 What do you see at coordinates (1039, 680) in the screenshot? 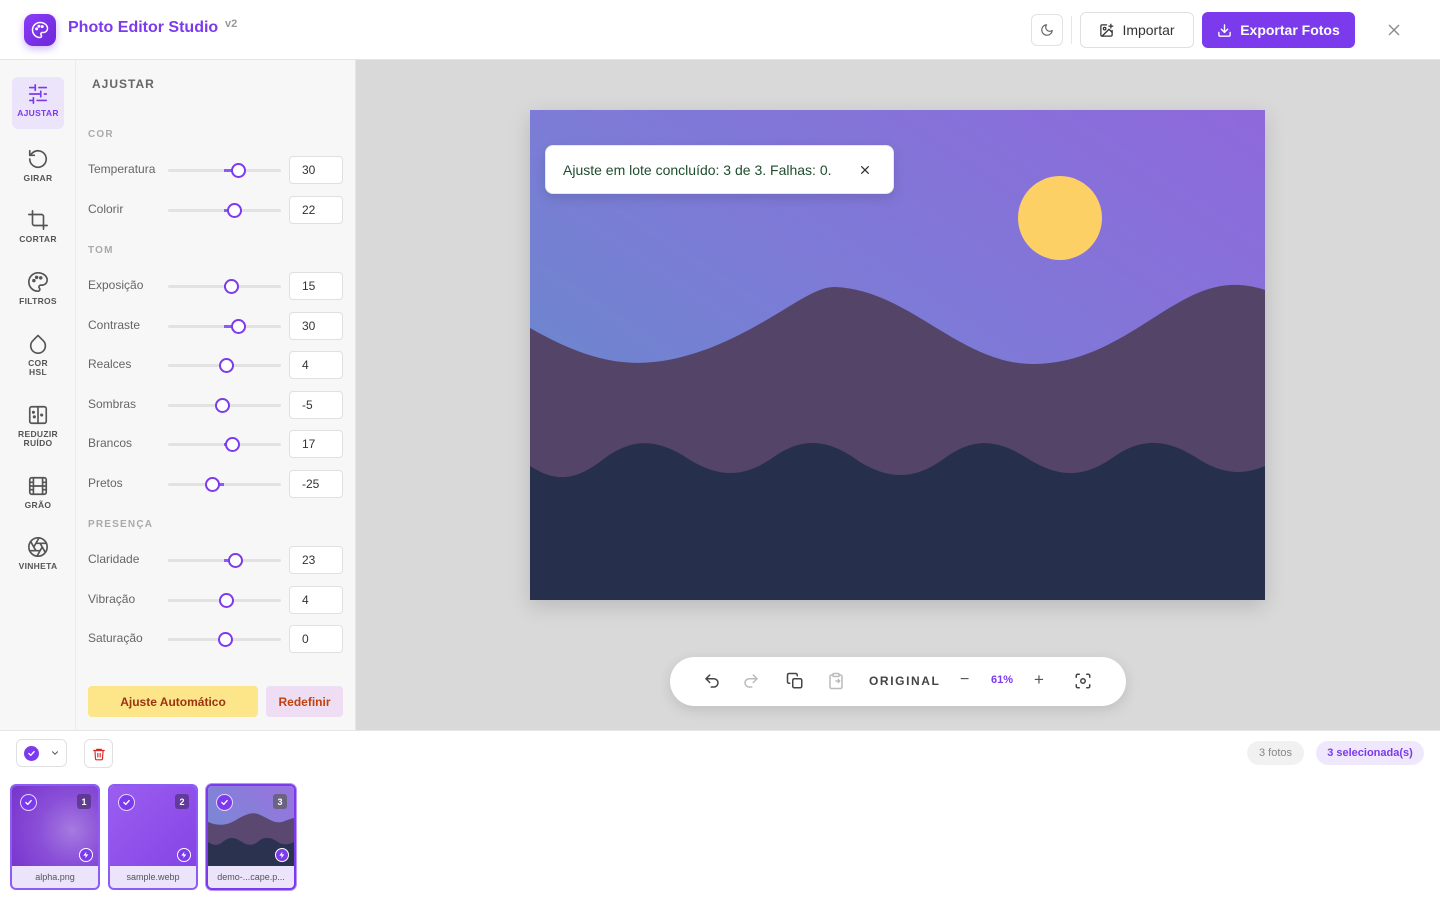
I see `zoom-in-button: +` at bounding box center [1039, 680].